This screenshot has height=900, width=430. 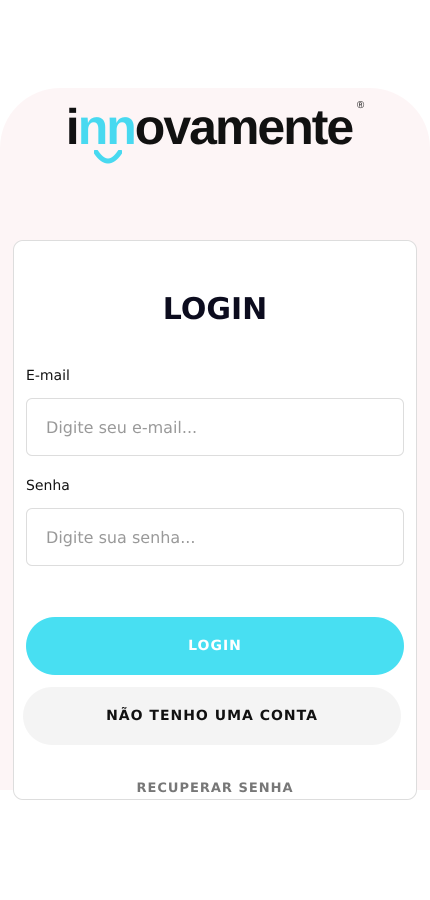 What do you see at coordinates (48, 486) in the screenshot?
I see `field-label: Senha` at bounding box center [48, 486].